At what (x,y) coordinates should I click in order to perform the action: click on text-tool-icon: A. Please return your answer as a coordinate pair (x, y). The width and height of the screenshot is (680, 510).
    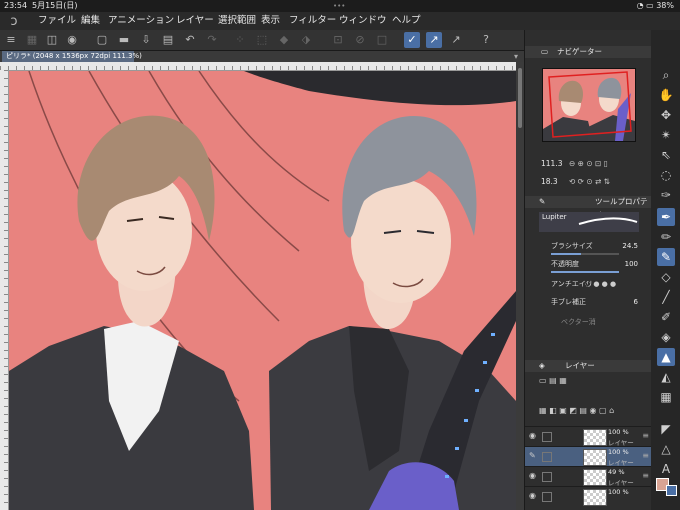
    Looking at the image, I should click on (666, 469).